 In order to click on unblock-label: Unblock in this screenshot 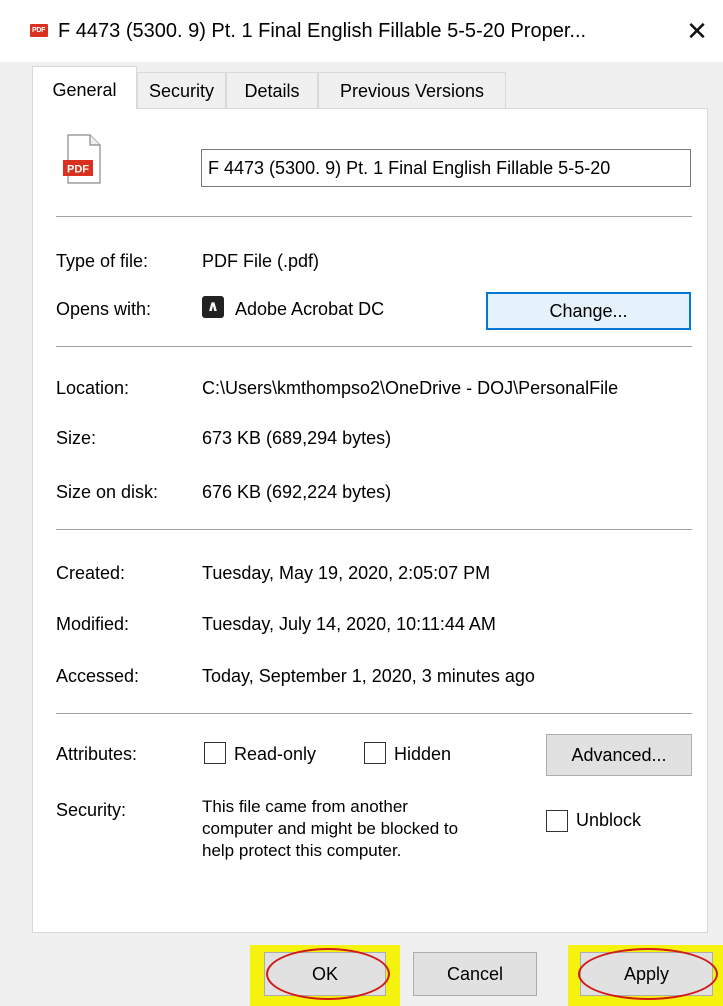, I will do `click(608, 820)`.